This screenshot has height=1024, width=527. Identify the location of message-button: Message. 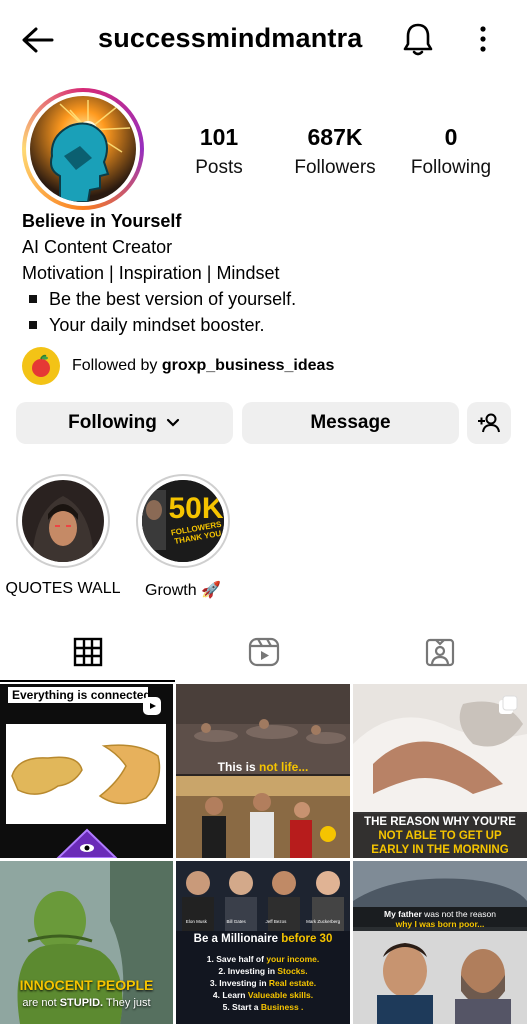
(350, 423).